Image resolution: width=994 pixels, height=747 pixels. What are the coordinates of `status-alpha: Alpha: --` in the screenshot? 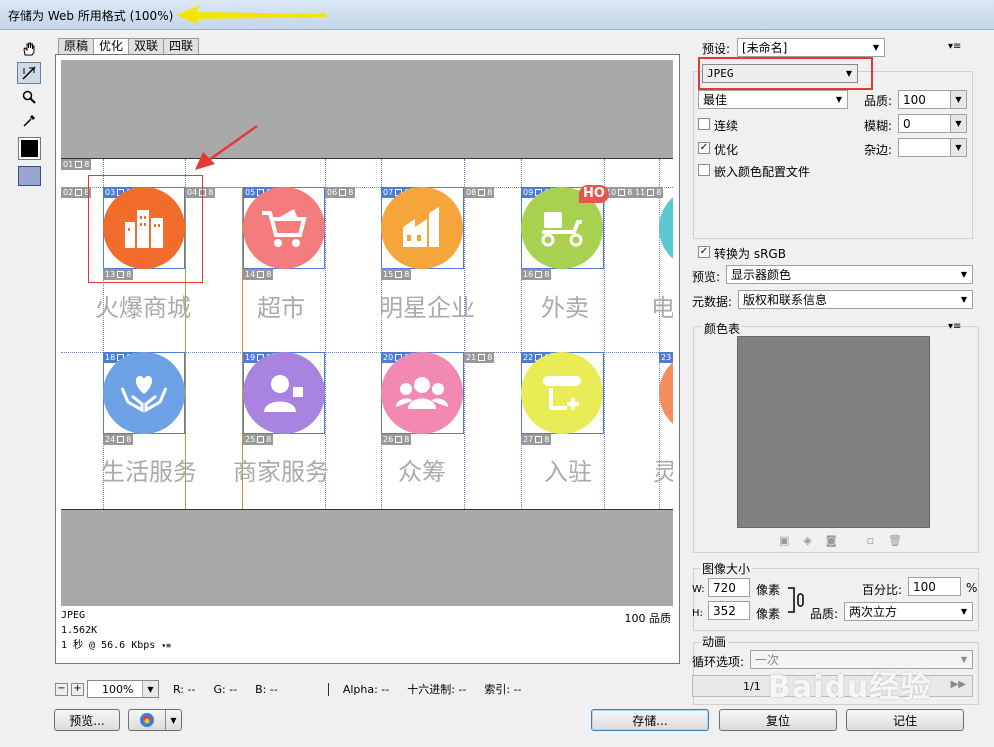 It's located at (358, 689).